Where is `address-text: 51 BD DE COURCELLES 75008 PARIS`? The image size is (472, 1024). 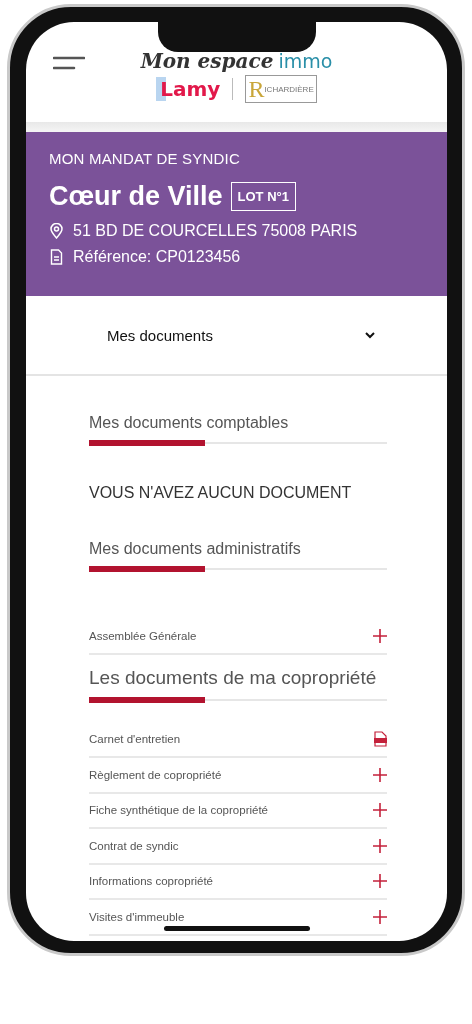
address-text: 51 BD DE COURCELLES 75008 PARIS is located at coordinates (215, 231).